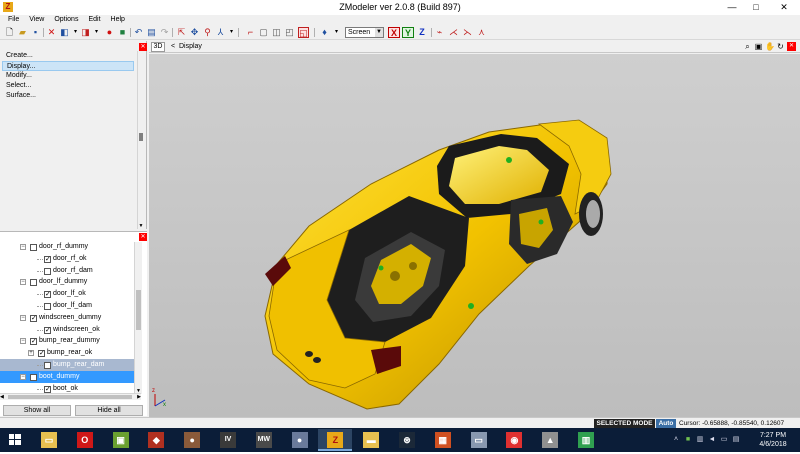 The height and width of the screenshot is (454, 800). Describe the element at coordinates (666, 423) in the screenshot. I see `auto-badge: Auto` at that location.